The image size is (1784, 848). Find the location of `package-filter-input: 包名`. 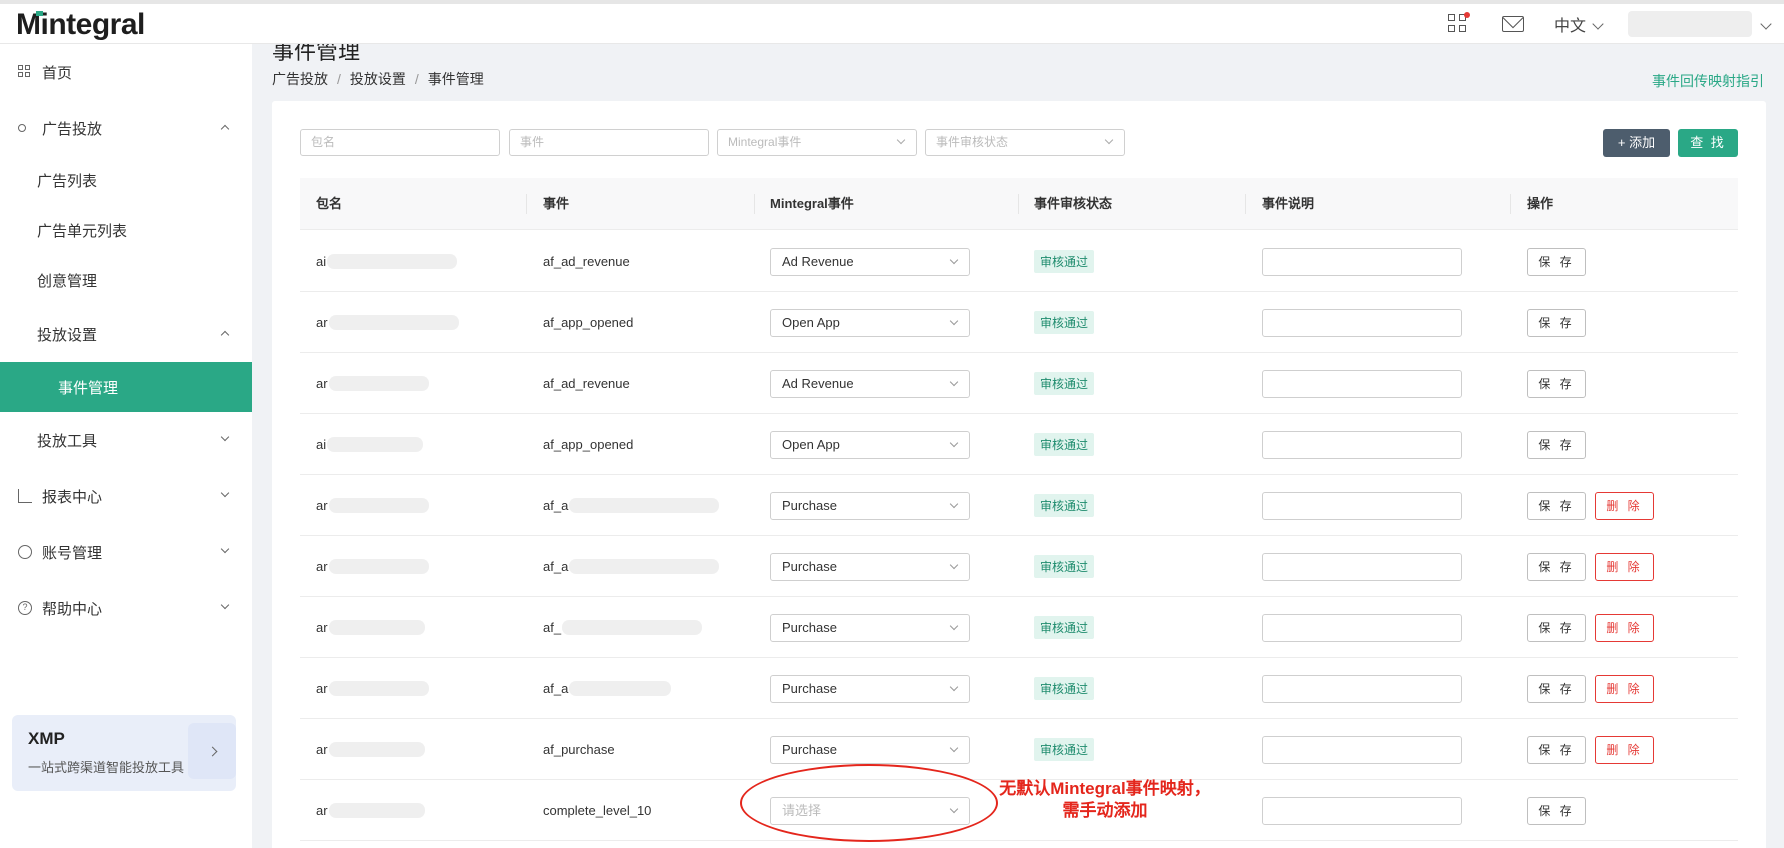

package-filter-input: 包名 is located at coordinates (400, 142).